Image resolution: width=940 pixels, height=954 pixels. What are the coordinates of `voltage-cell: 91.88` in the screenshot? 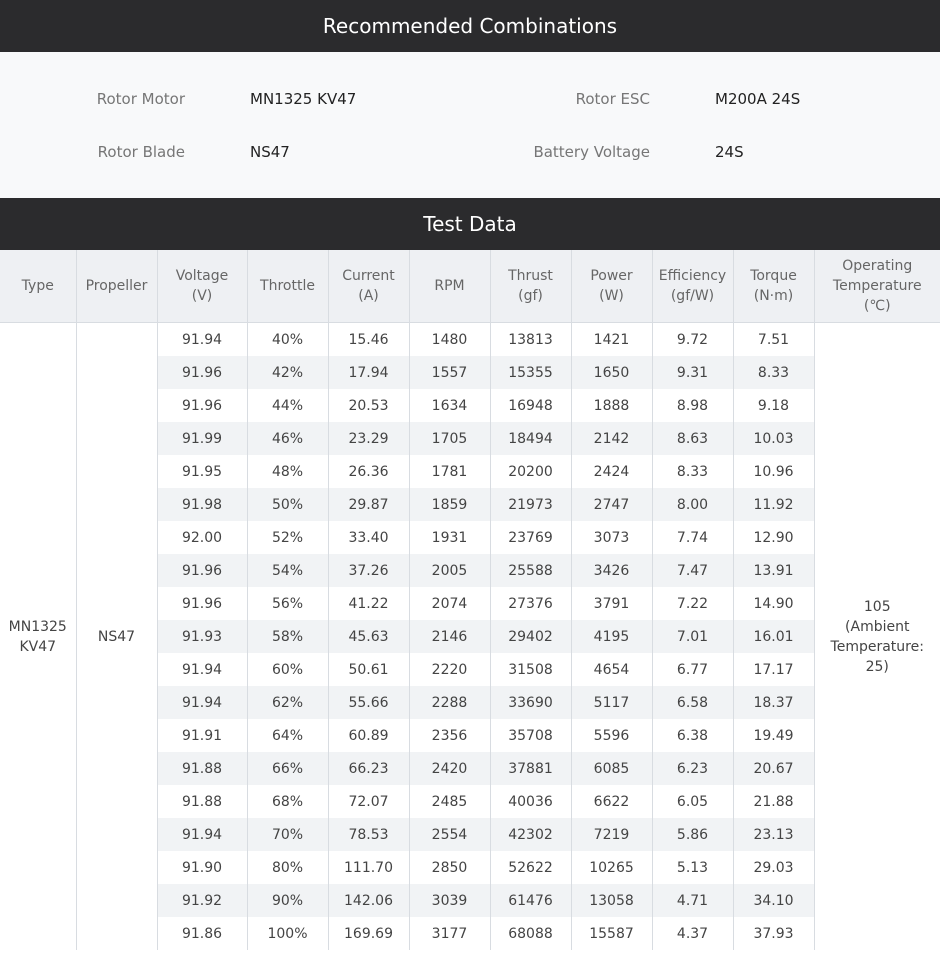 It's located at (201, 768).